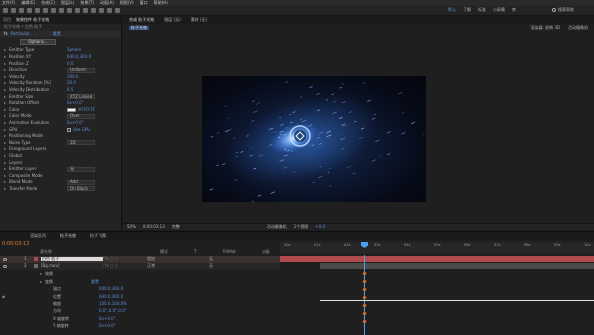 The width and height of the screenshot is (594, 335). What do you see at coordinates (21, 10) in the screenshot?
I see `hand-tool-icon` at bounding box center [21, 10].